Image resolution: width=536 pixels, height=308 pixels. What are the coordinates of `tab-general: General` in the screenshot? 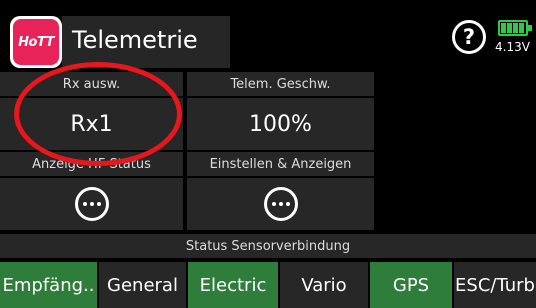 It's located at (142, 285).